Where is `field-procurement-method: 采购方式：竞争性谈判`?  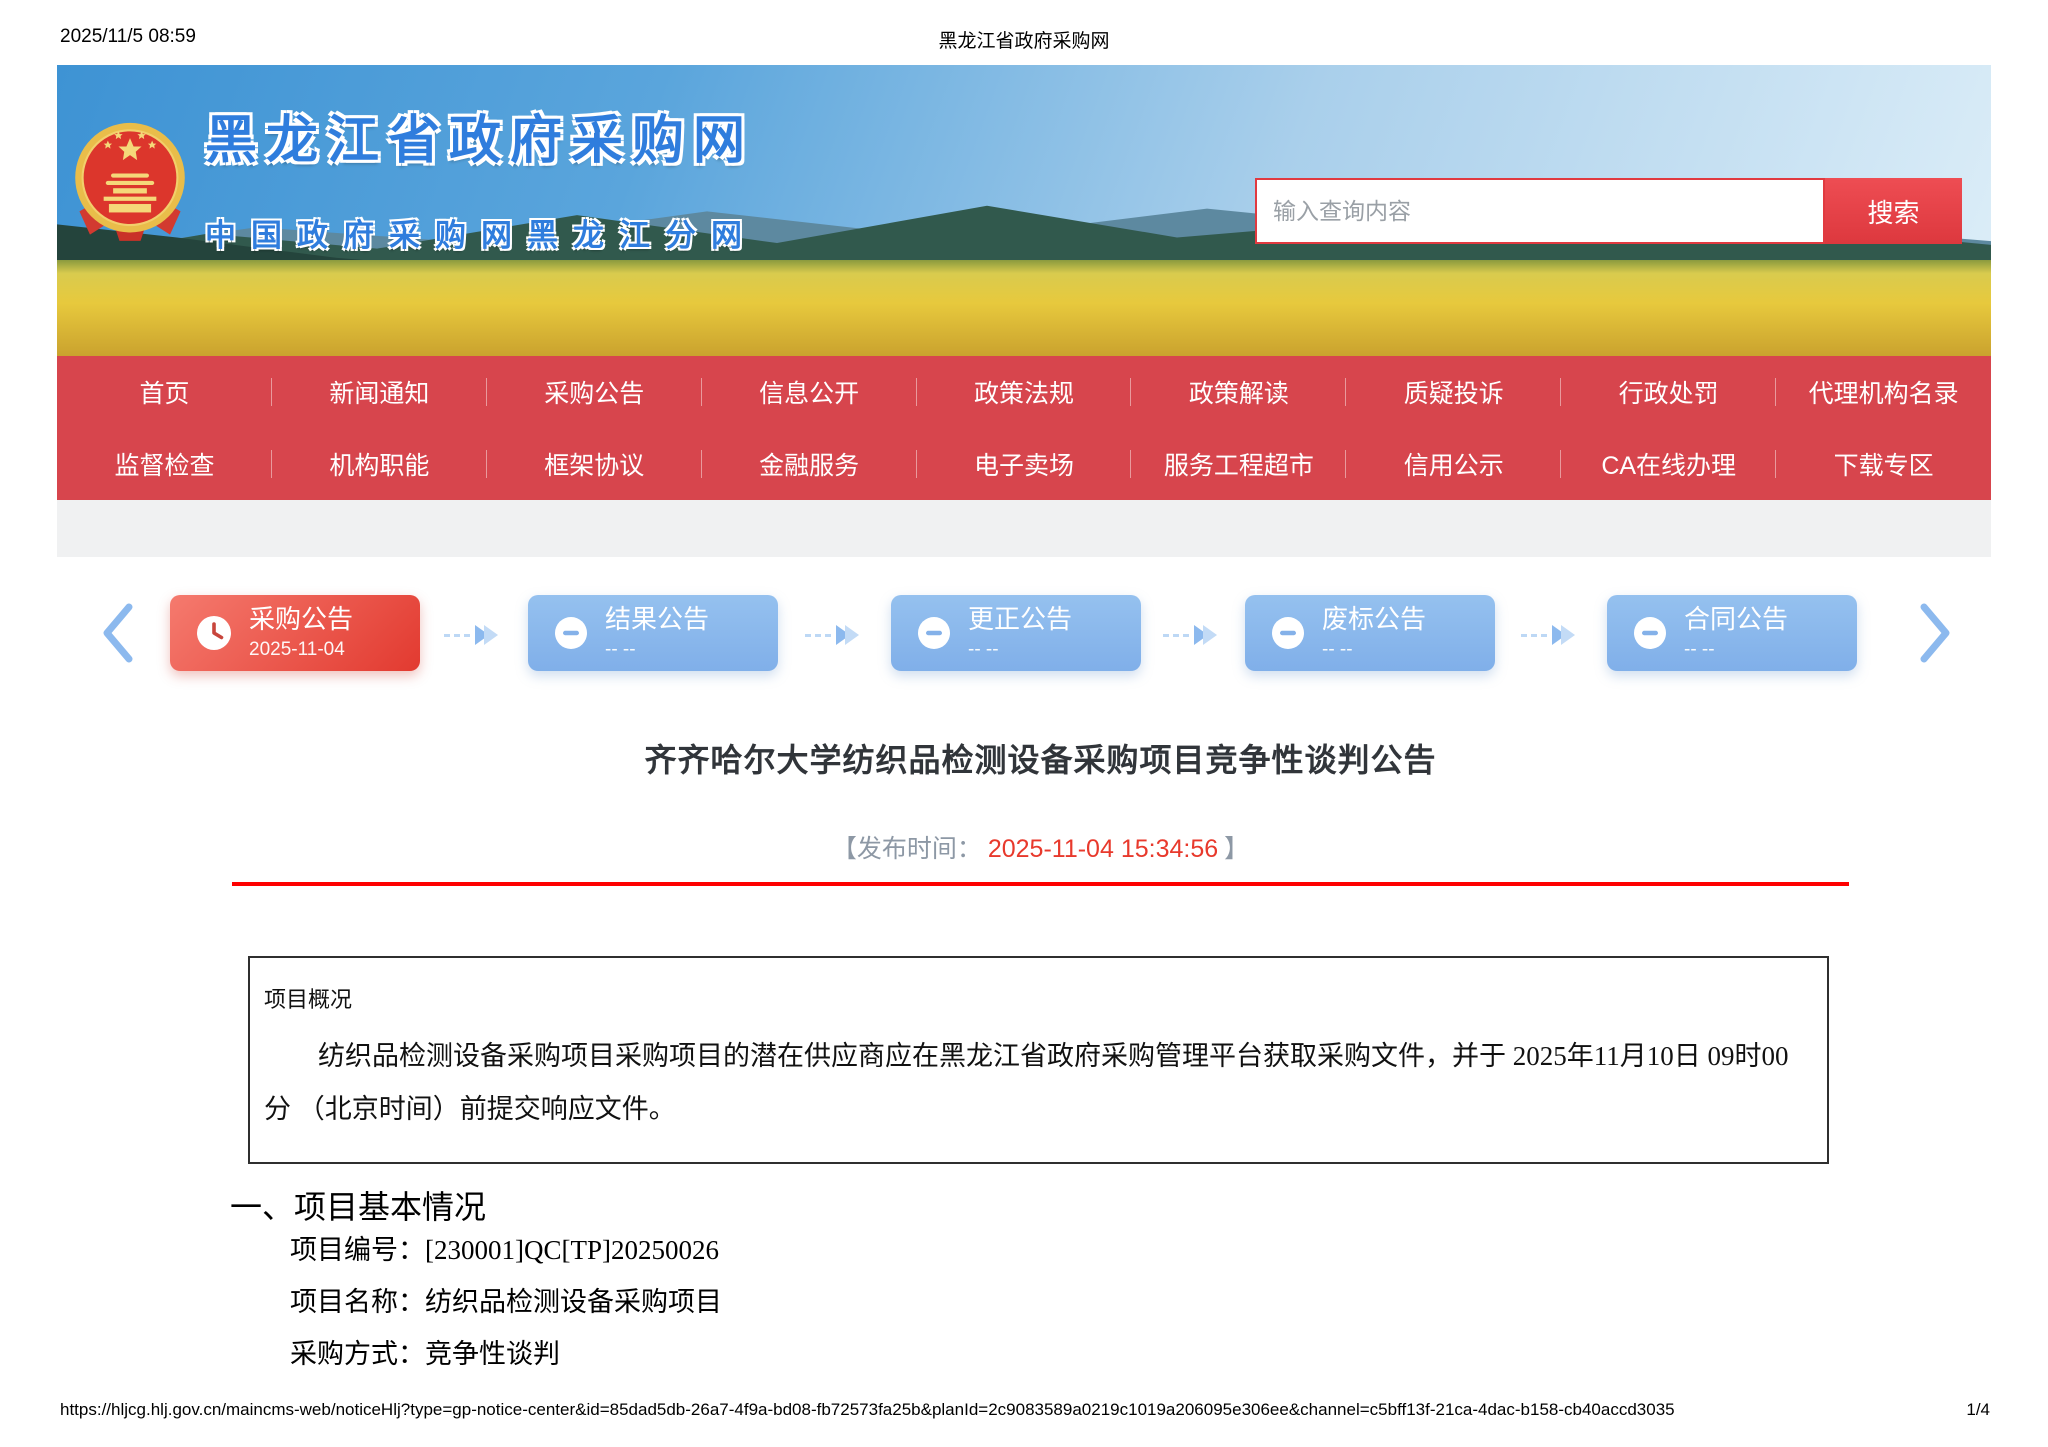 field-procurement-method: 采购方式：竞争性谈判 is located at coordinates (506, 1354).